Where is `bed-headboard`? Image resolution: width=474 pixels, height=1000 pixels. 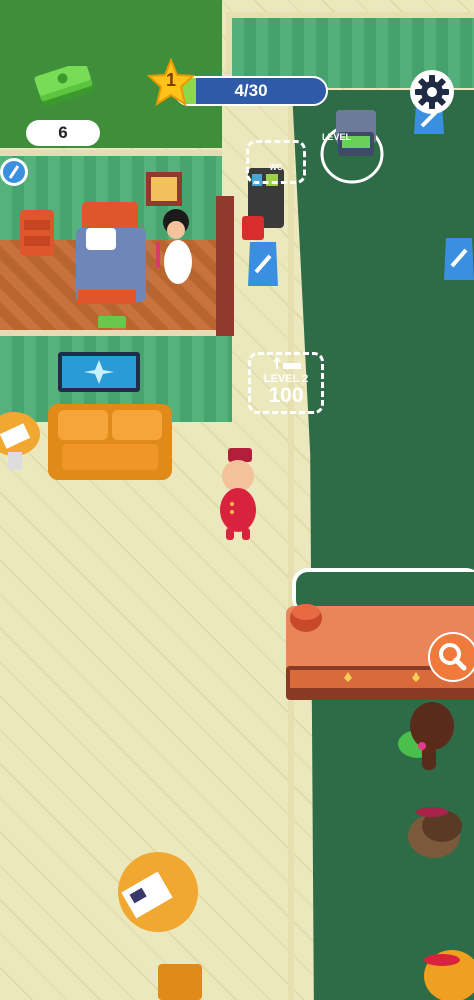 bed-headboard is located at coordinates (110, 217).